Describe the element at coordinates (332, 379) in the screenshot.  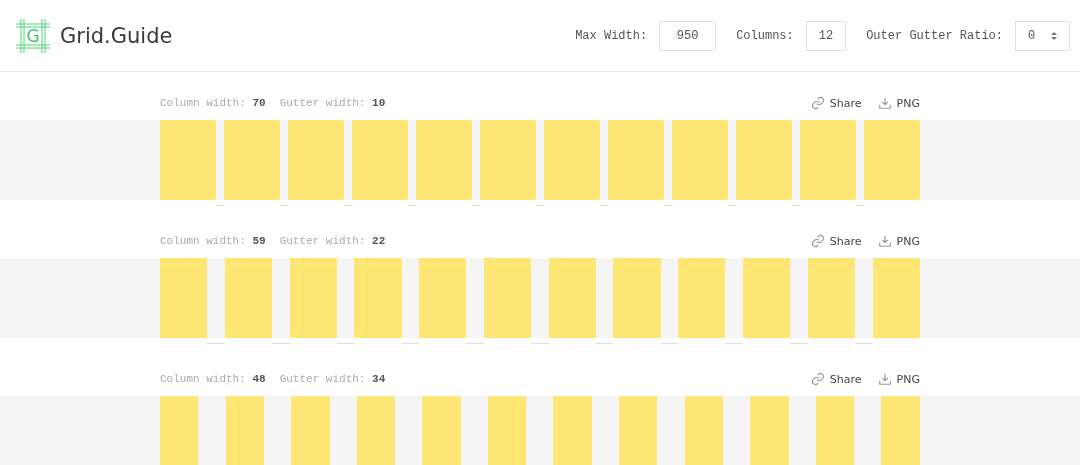
I see `gutter-width-text: Gutter width: 34` at that location.